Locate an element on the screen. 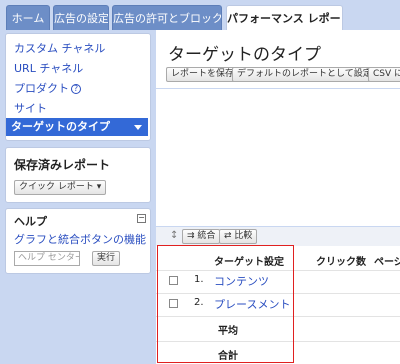 The height and width of the screenshot is (364, 400). quick-report-dropdown: クイック レポート ▾ is located at coordinates (60, 187).